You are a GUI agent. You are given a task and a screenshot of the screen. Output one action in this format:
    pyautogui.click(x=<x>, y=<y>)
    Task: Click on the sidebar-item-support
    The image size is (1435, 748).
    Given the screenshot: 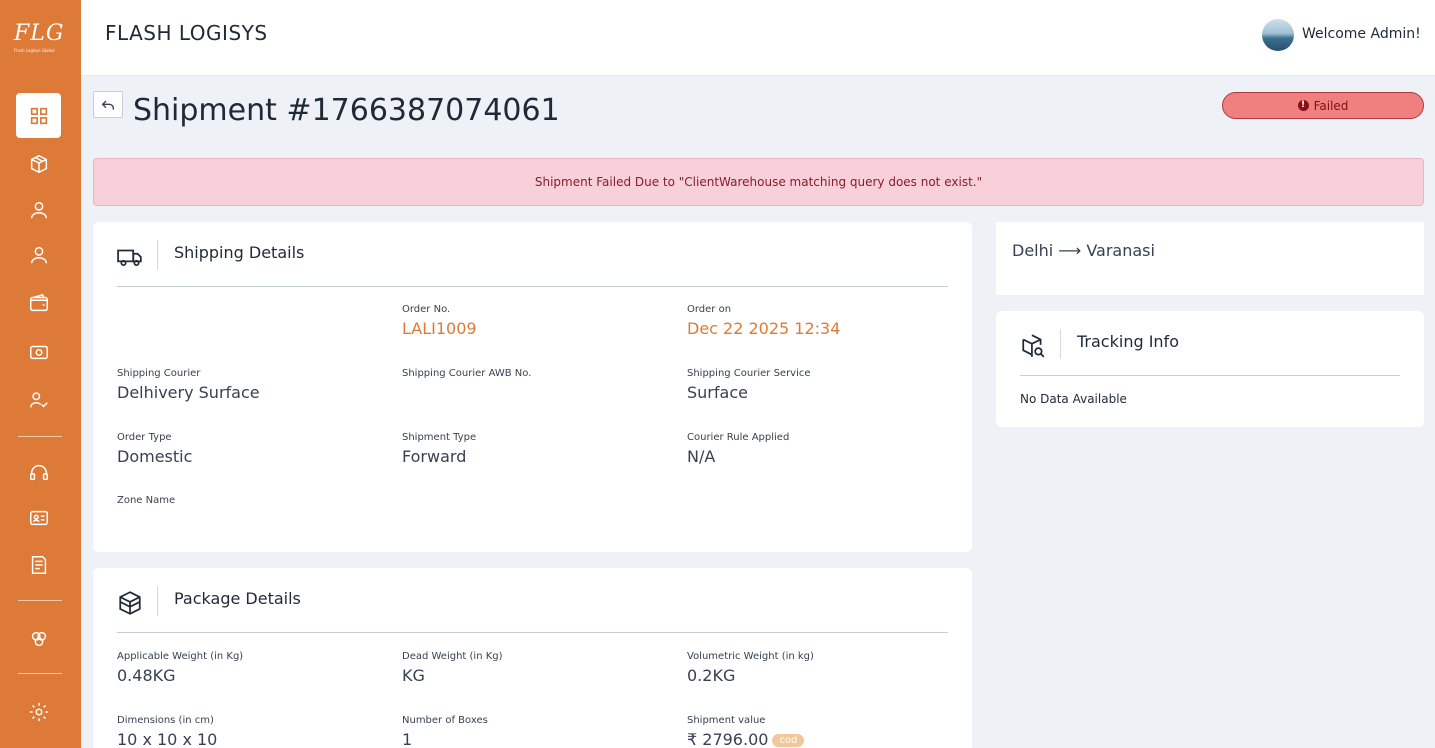 What is the action you would take?
    pyautogui.click(x=38, y=472)
    